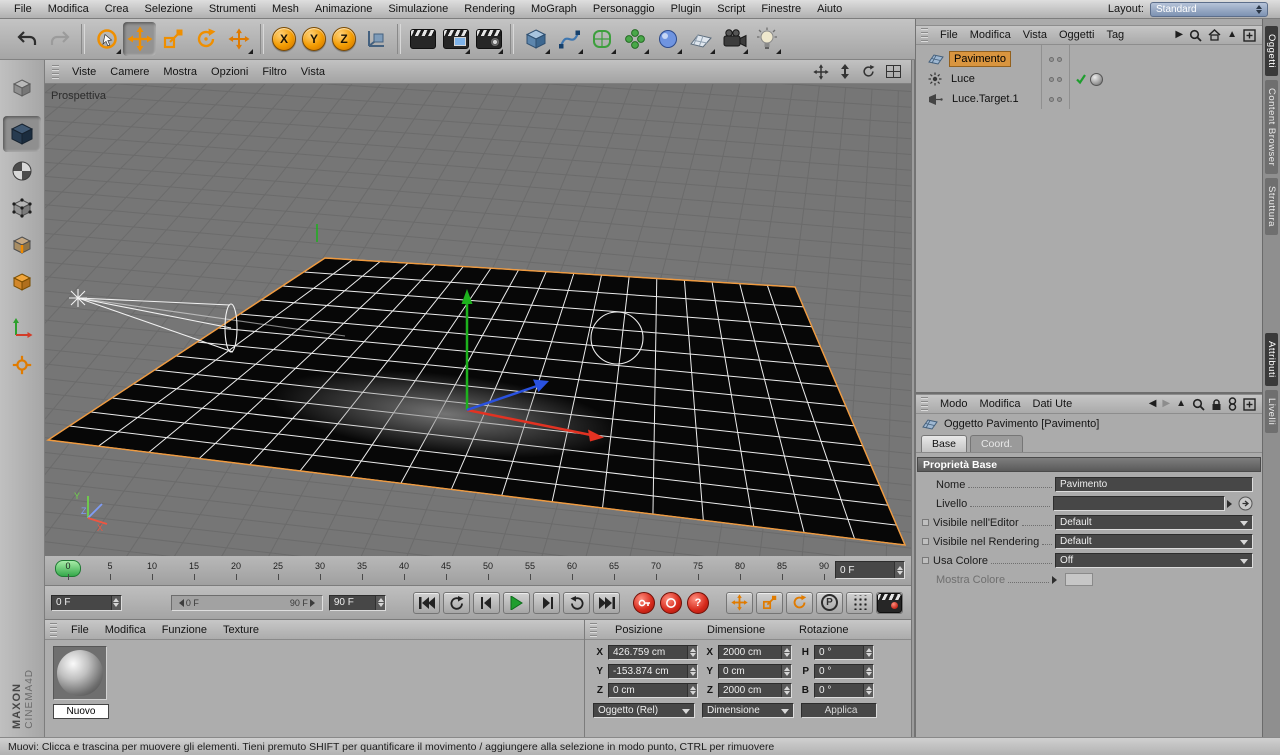 This screenshot has height=755, width=1280. What do you see at coordinates (985, 99) in the screenshot?
I see `object-name: Luce.Target.1` at bounding box center [985, 99].